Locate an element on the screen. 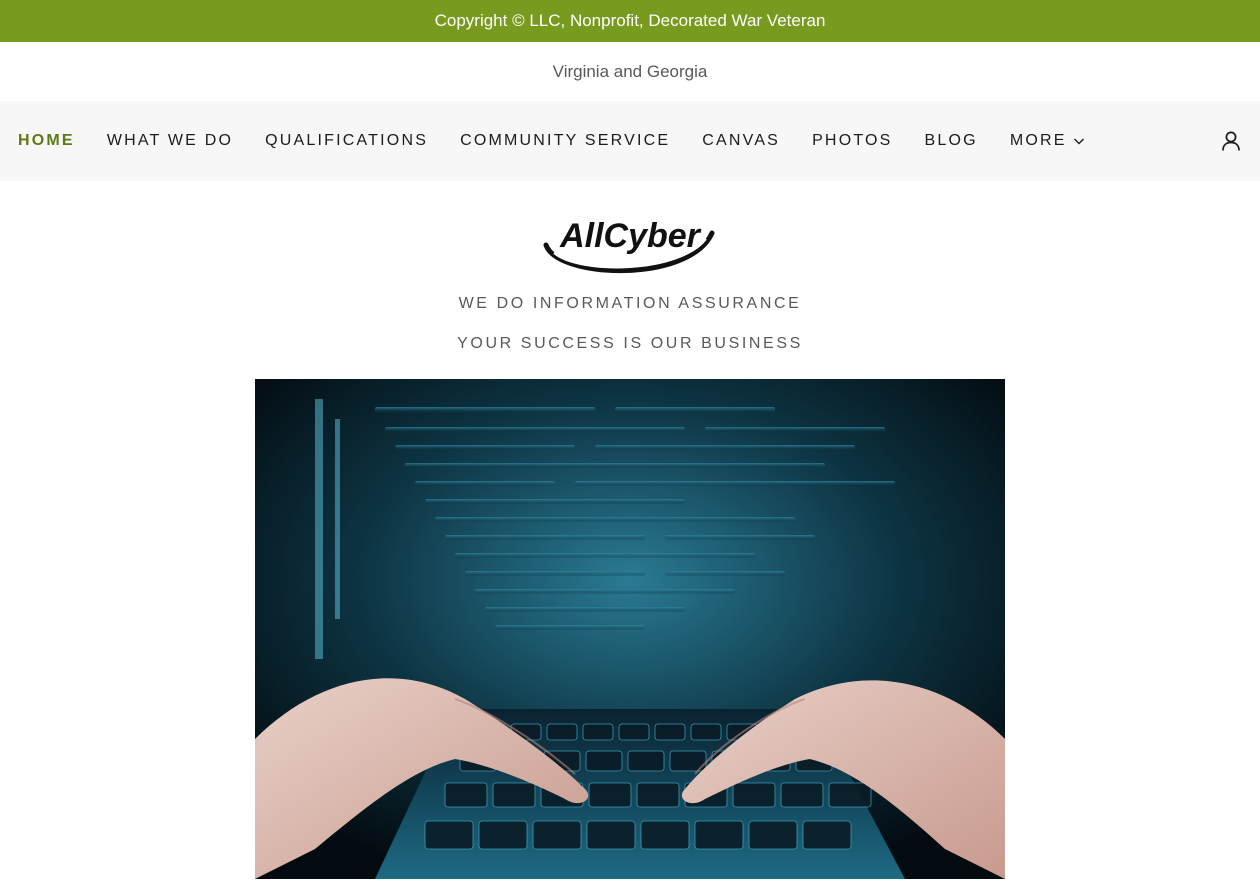 The width and height of the screenshot is (1260, 889). location-bar: Virginia and Georgia is located at coordinates (630, 71).